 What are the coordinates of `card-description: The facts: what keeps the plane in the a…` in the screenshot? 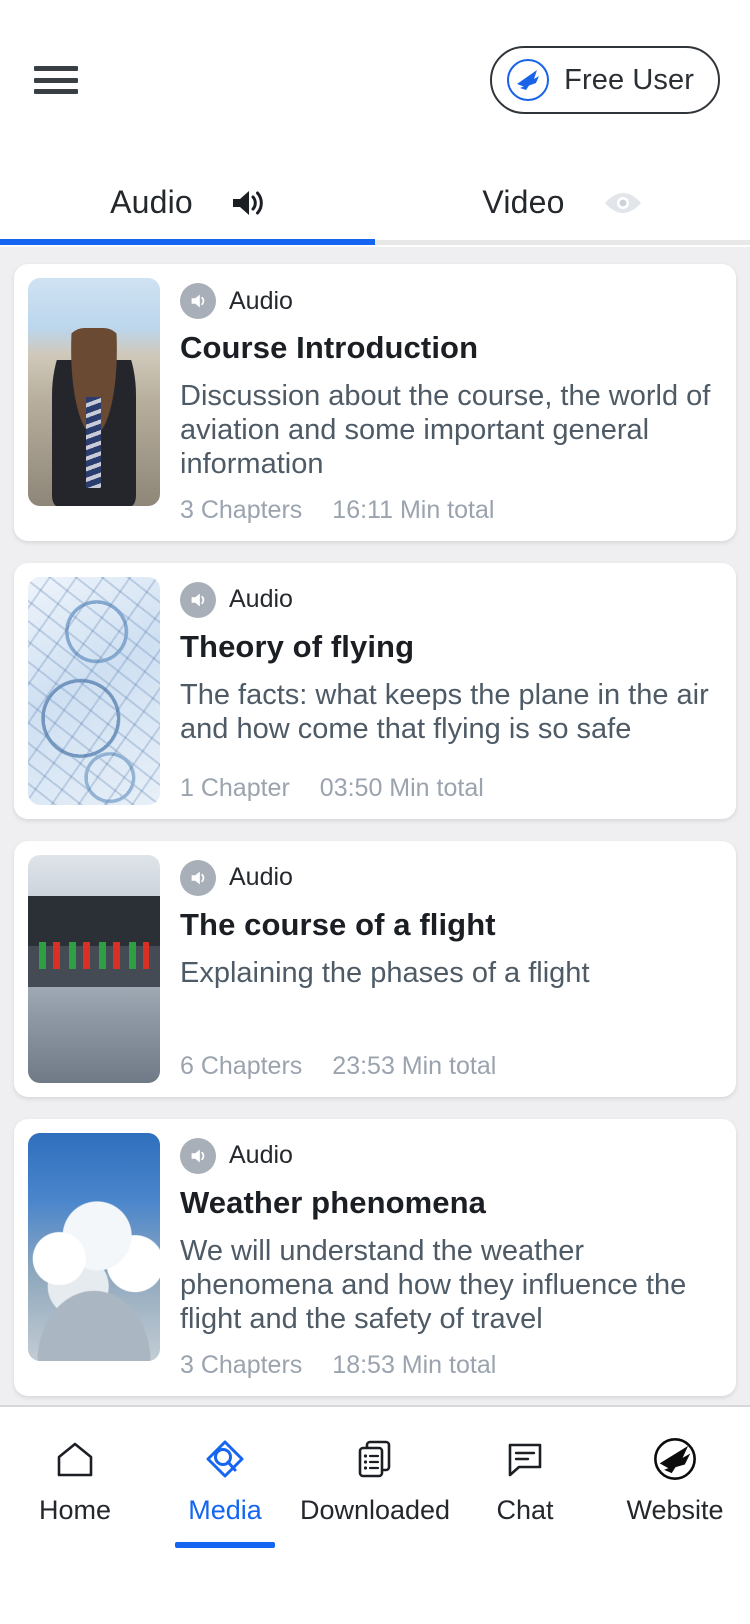 It's located at (444, 712).